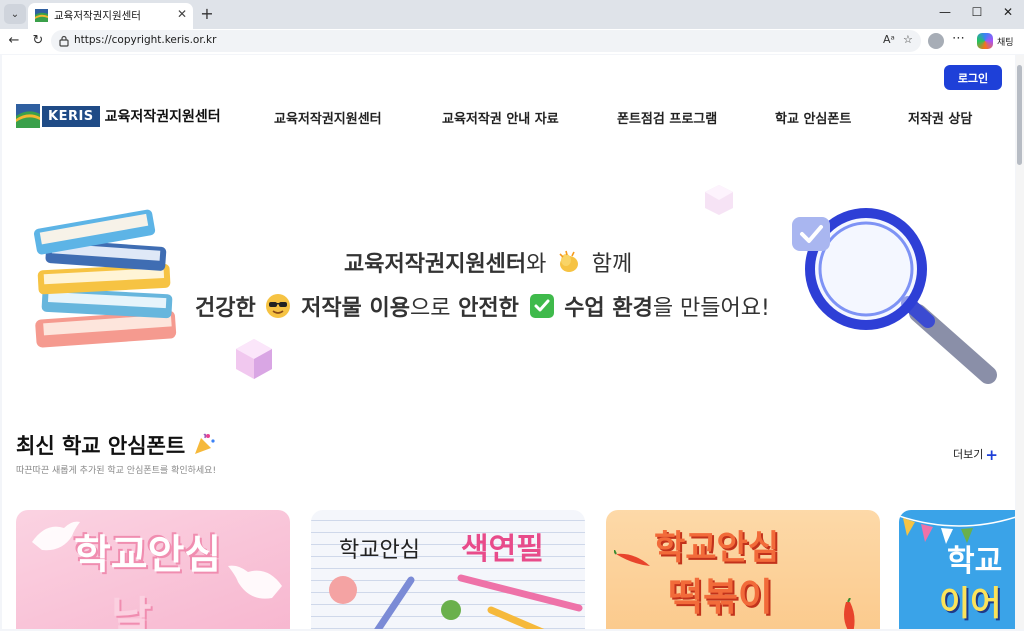 Image resolution: width=1024 pixels, height=631 pixels. What do you see at coordinates (940, 117) in the screenshot?
I see `nav-item-consult: 저작권 상담` at bounding box center [940, 117].